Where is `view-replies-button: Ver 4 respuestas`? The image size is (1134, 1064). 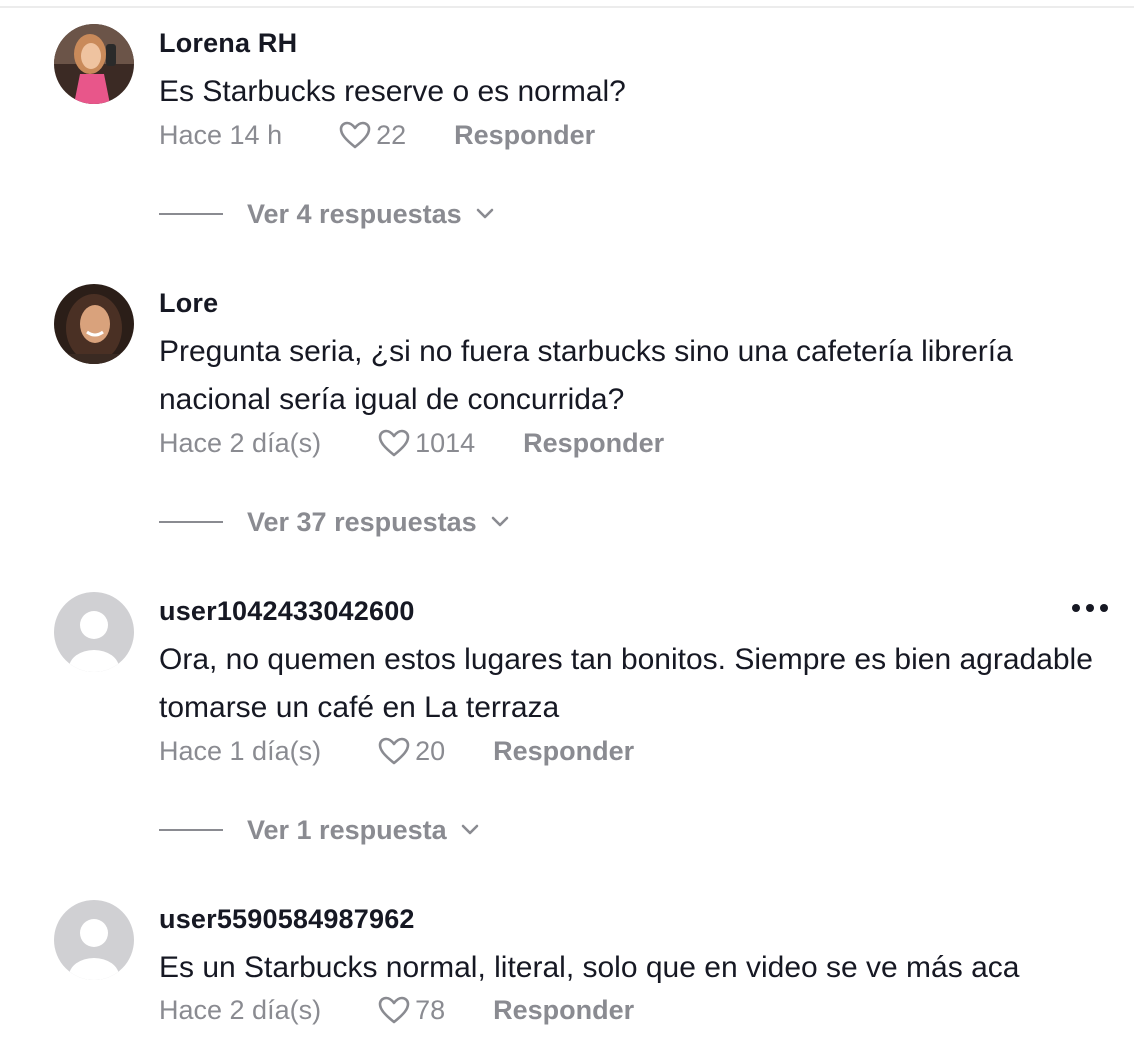
view-replies-button: Ver 4 respuestas is located at coordinates (326, 214).